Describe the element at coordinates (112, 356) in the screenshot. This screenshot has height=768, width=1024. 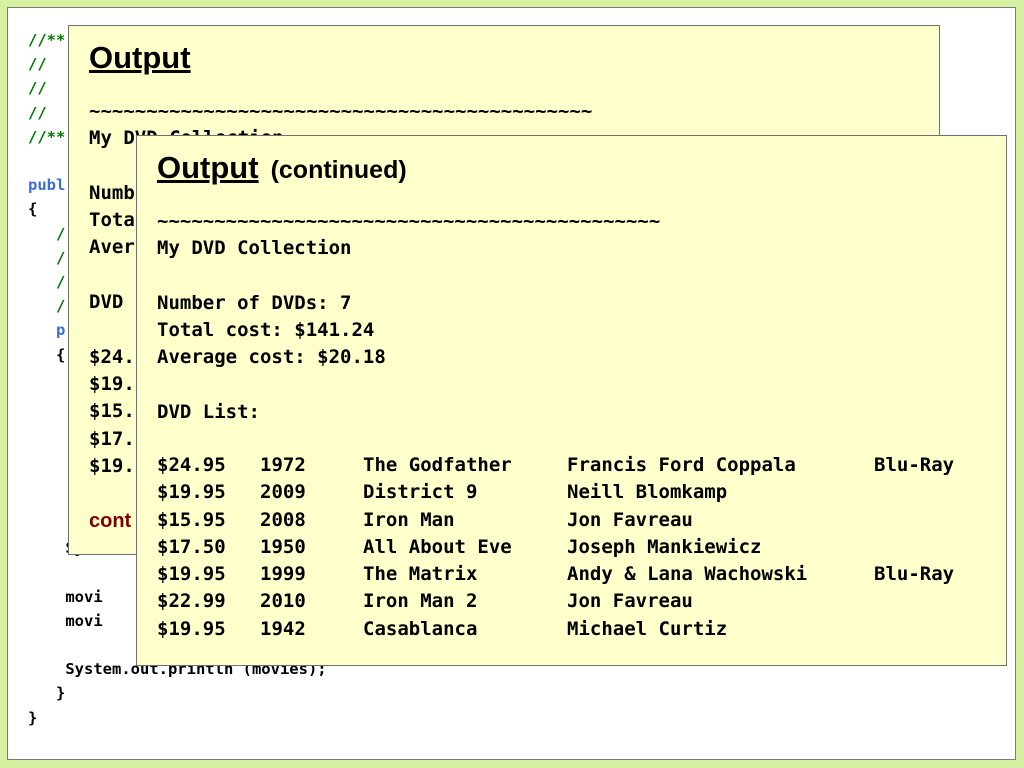
I see `output-line: $24.` at that location.